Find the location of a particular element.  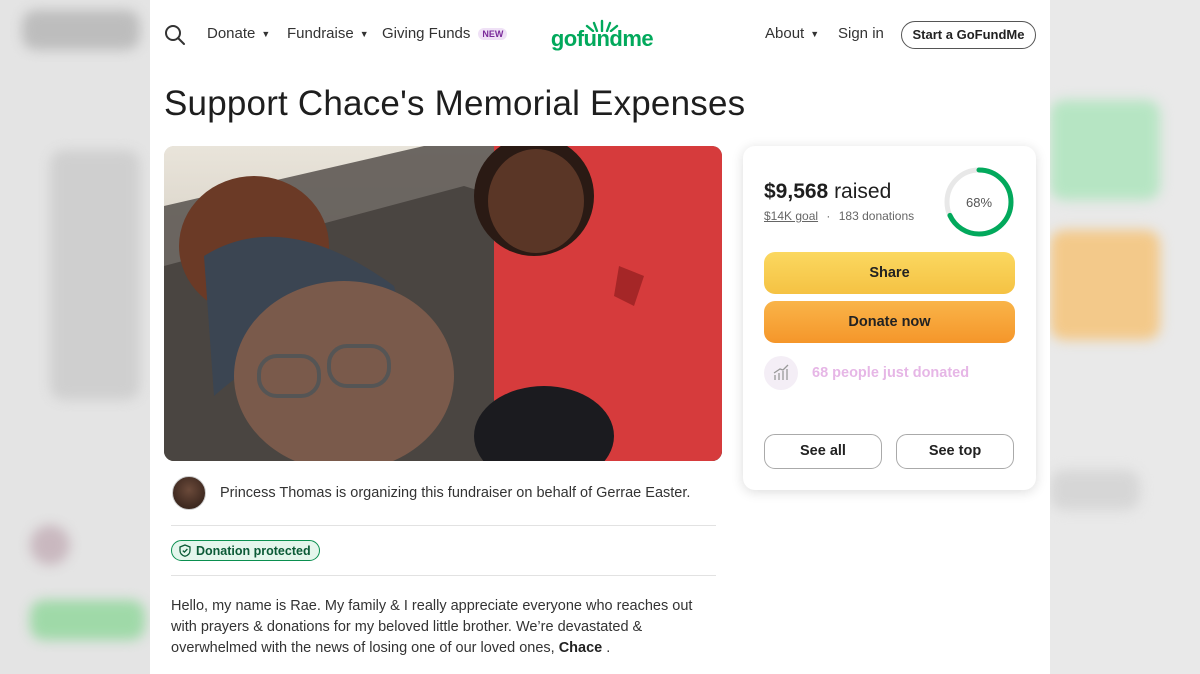

see-all-button: See all is located at coordinates (823, 451).